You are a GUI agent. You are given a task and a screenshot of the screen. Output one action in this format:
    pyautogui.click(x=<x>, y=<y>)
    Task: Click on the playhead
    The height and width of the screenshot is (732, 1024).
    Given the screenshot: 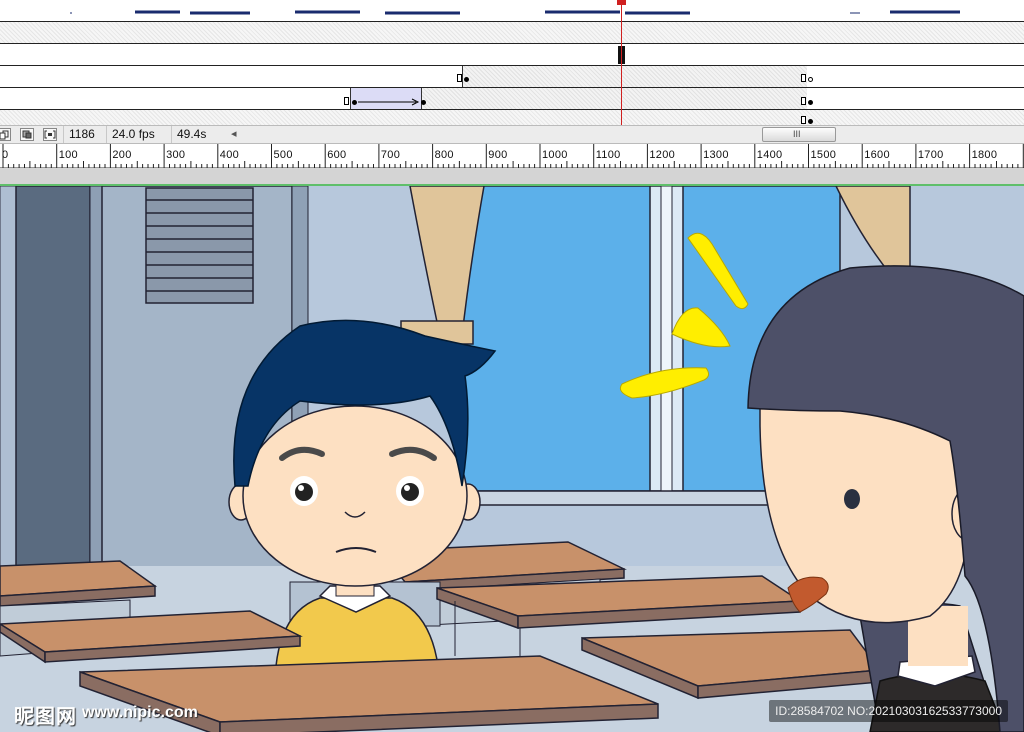 What is the action you would take?
    pyautogui.click(x=621, y=62)
    